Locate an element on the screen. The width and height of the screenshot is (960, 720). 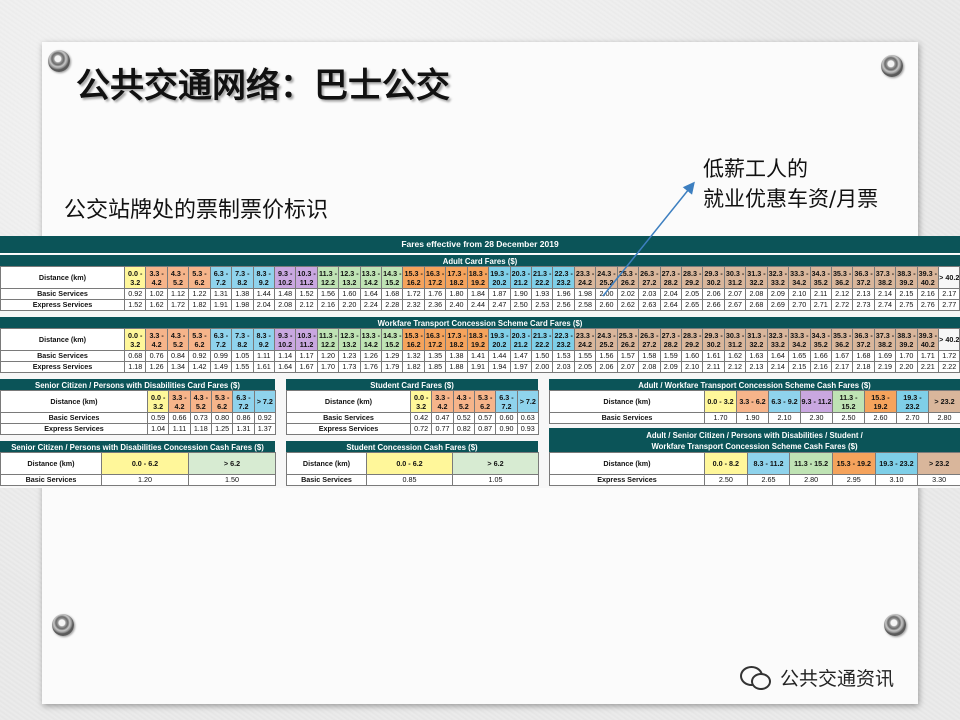
workfare-express-fare: 1.70 is located at coordinates (328, 367).